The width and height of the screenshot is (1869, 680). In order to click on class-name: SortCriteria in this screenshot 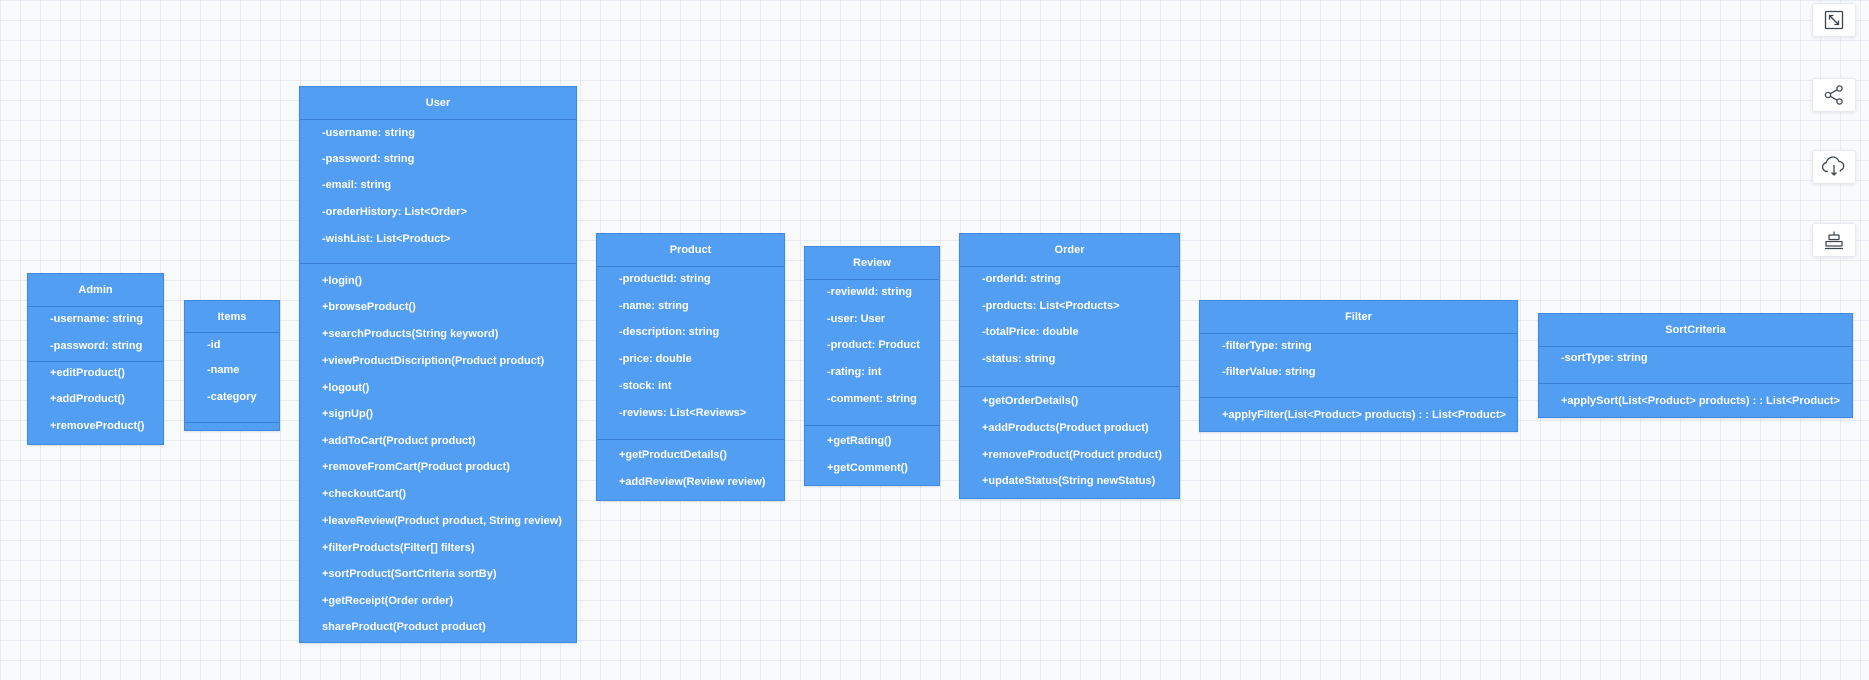, I will do `click(1695, 330)`.